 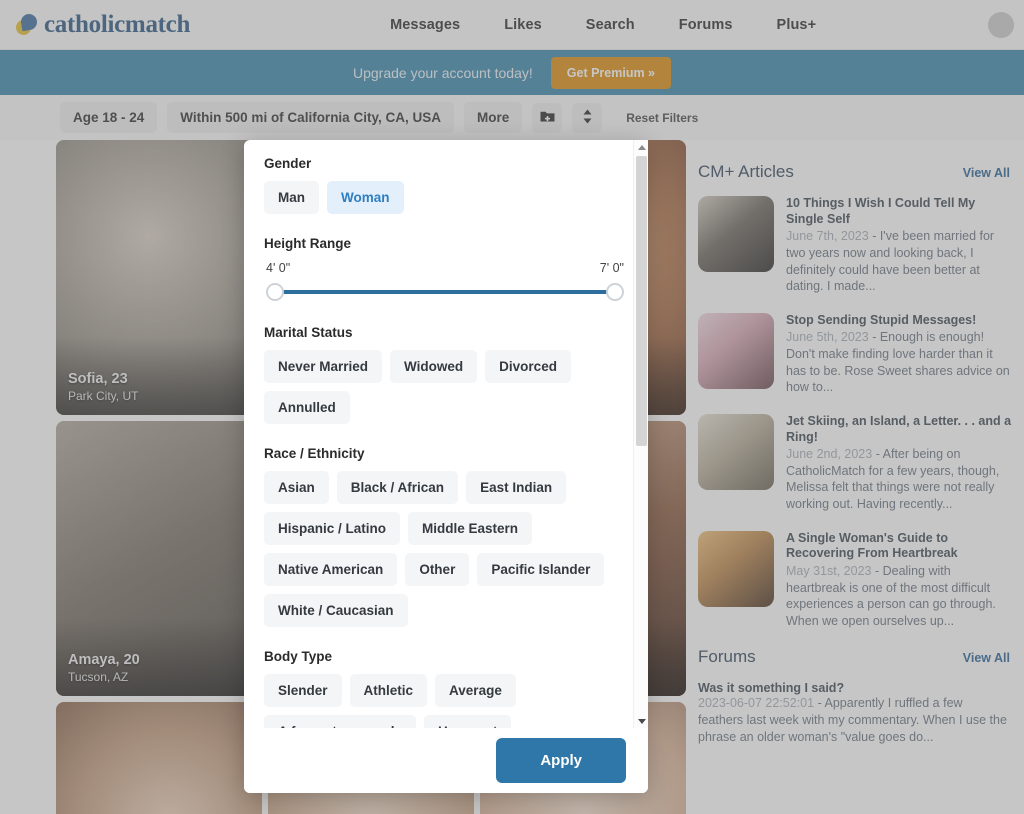 What do you see at coordinates (475, 690) in the screenshot?
I see `body-option-average: Average` at bounding box center [475, 690].